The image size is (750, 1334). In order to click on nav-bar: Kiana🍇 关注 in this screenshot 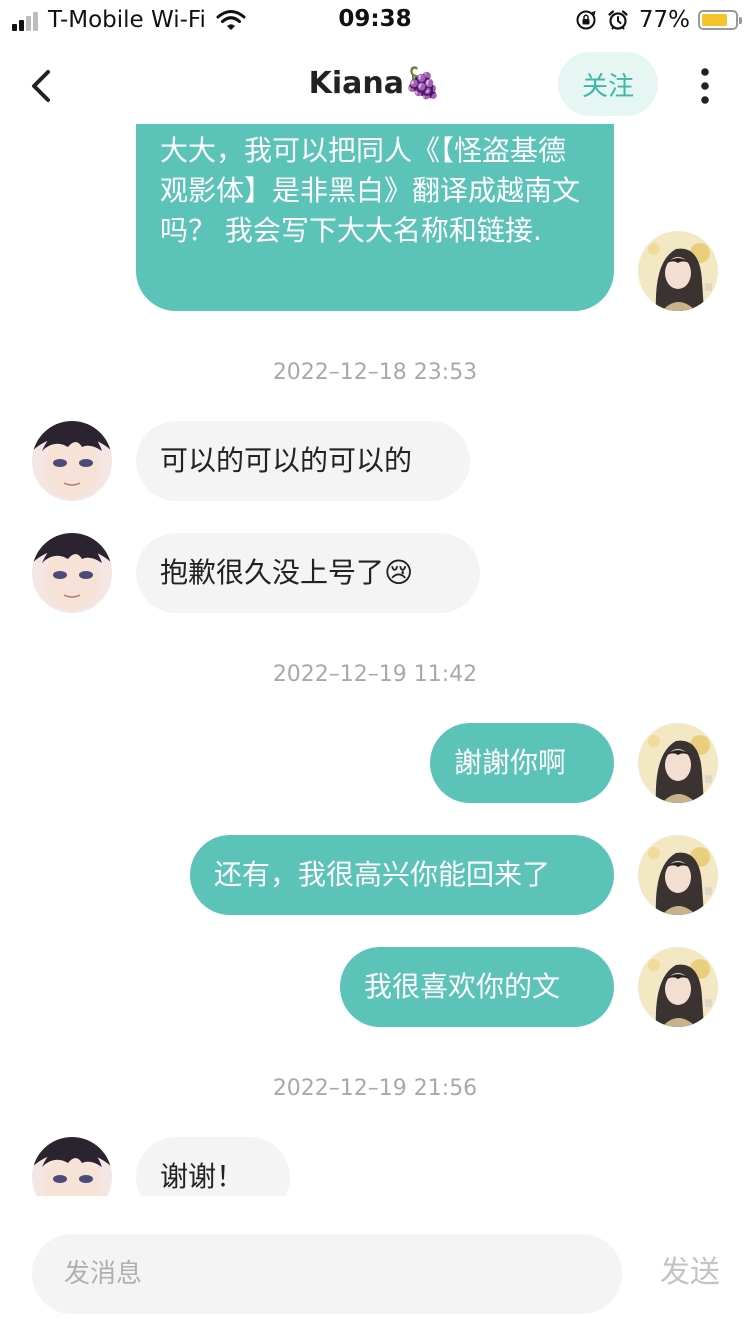, I will do `click(375, 86)`.